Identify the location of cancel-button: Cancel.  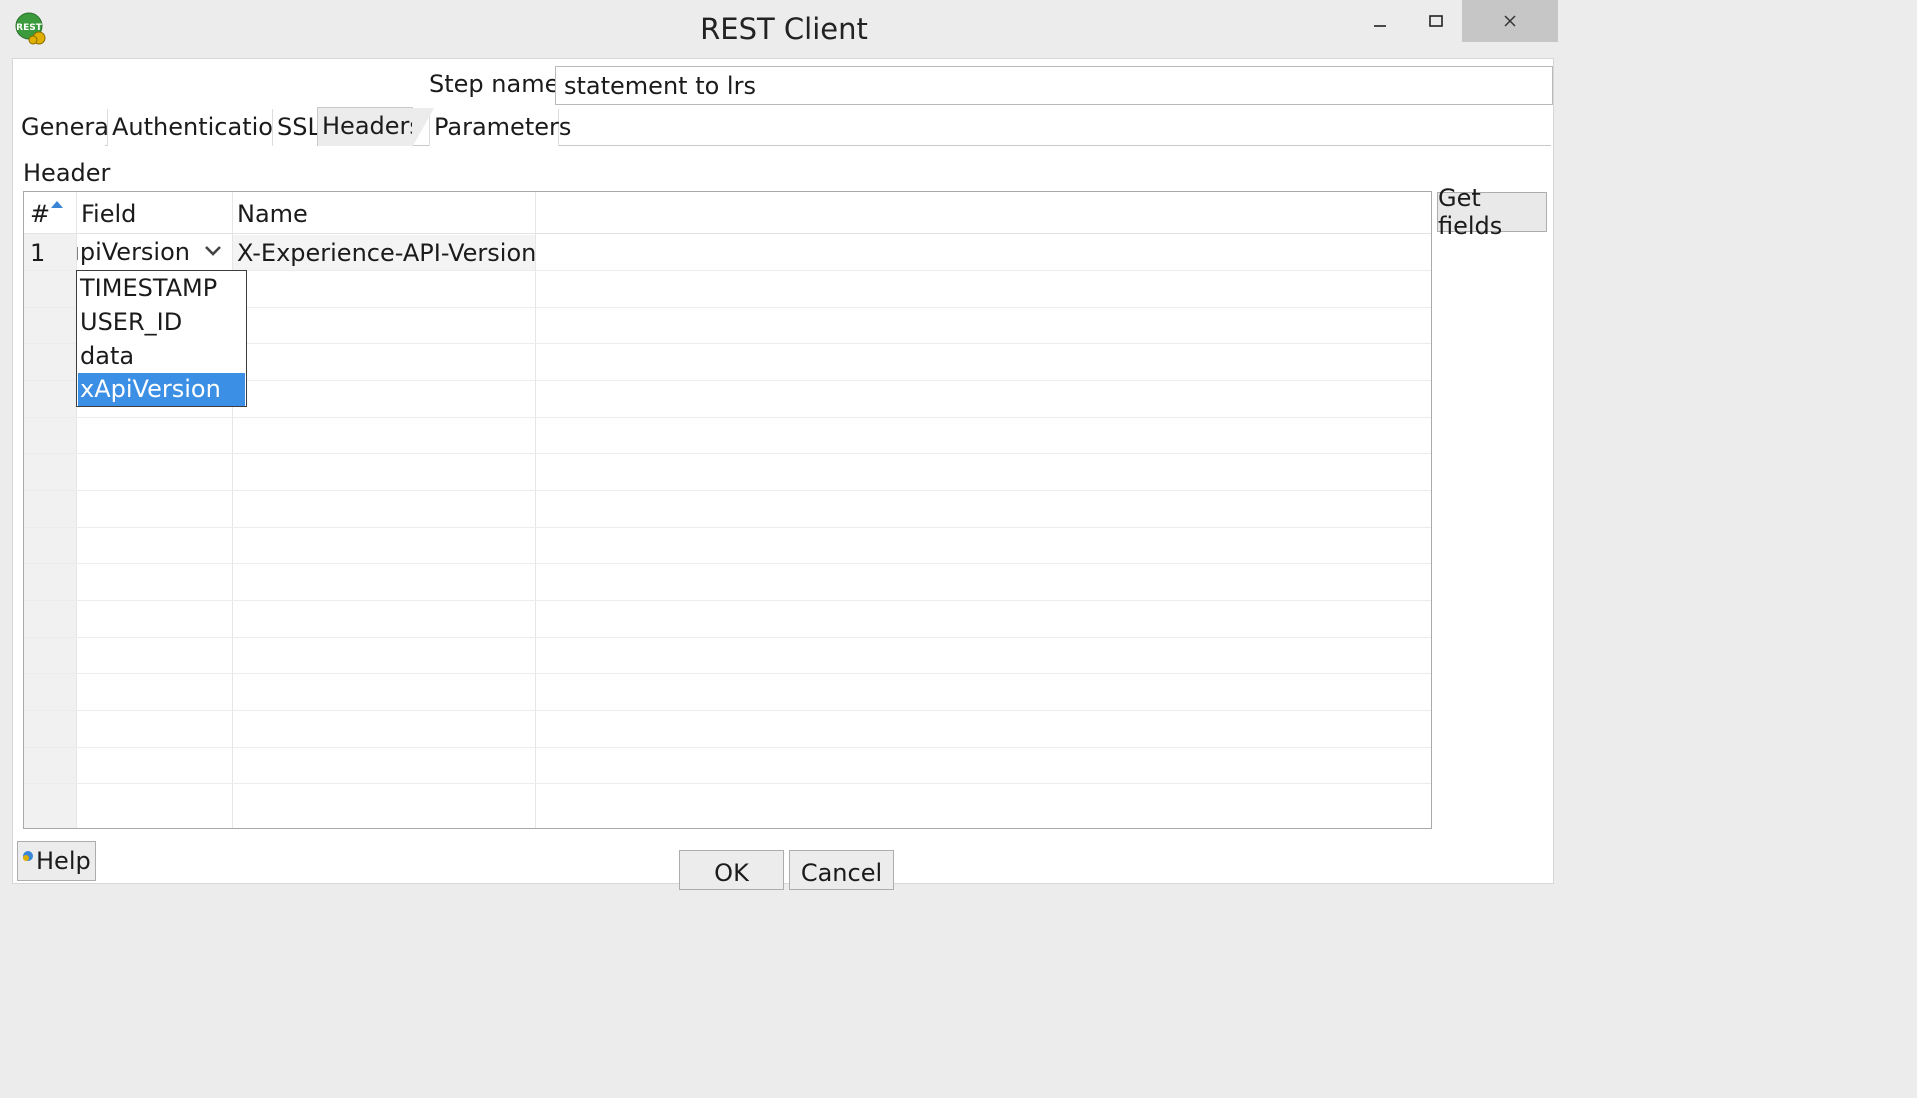
(841, 870).